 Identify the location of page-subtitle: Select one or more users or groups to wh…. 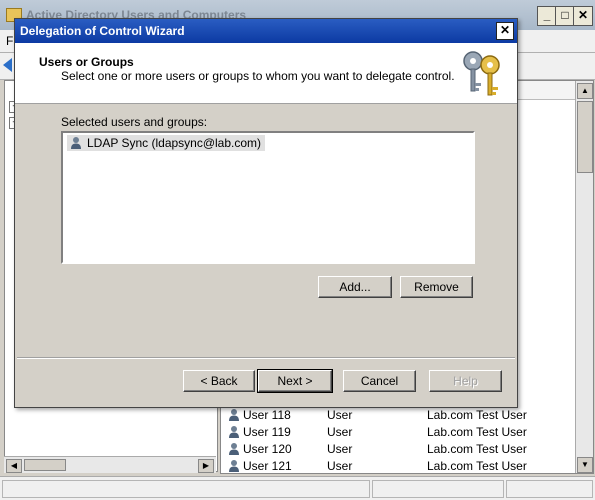
(258, 76).